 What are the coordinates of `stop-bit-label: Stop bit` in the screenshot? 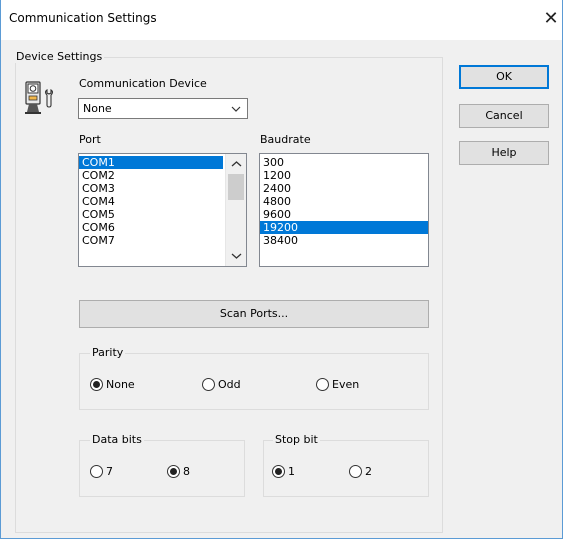 It's located at (296, 439).